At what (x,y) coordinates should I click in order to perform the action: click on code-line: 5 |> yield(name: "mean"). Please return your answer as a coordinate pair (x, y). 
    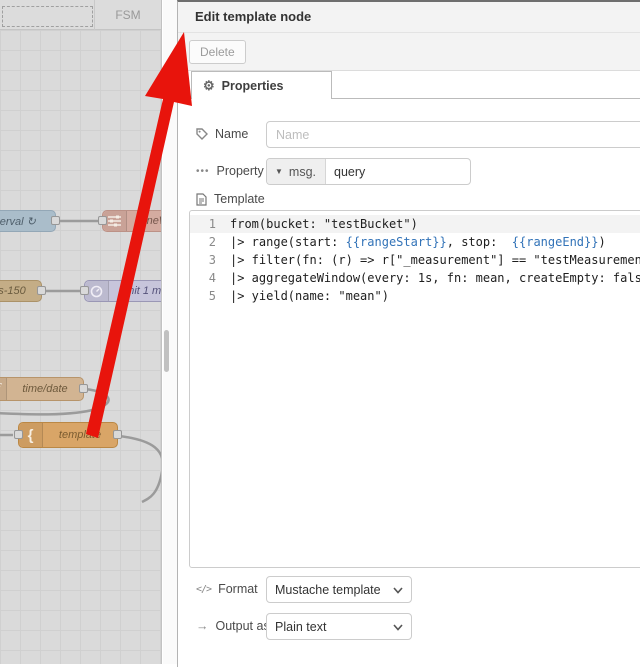
    Looking at the image, I should click on (415, 296).